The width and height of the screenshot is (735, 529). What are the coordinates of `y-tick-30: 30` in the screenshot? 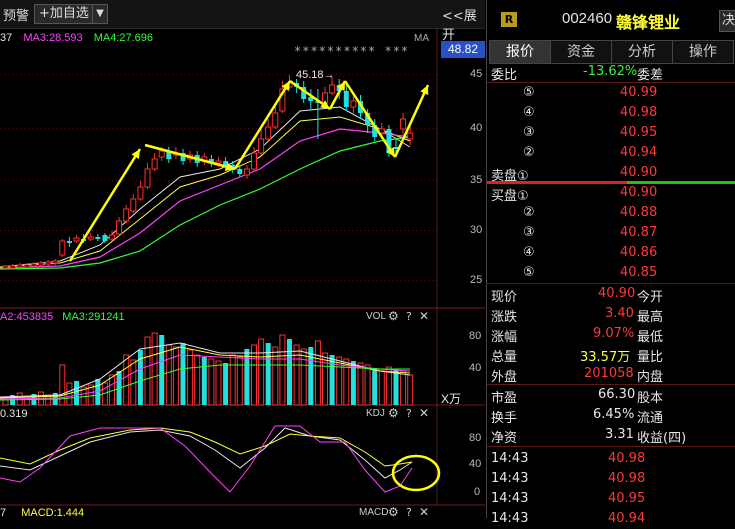 It's located at (476, 230).